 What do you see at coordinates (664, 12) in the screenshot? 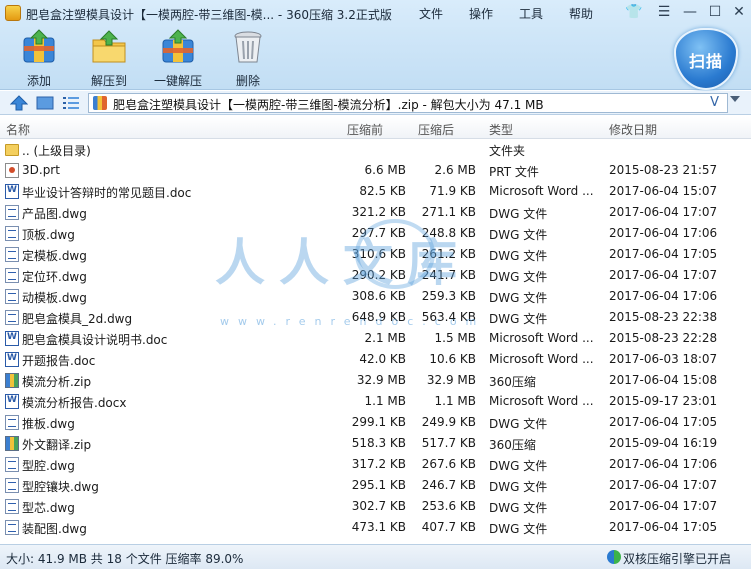
I see `menu-icon: ☰` at bounding box center [664, 12].